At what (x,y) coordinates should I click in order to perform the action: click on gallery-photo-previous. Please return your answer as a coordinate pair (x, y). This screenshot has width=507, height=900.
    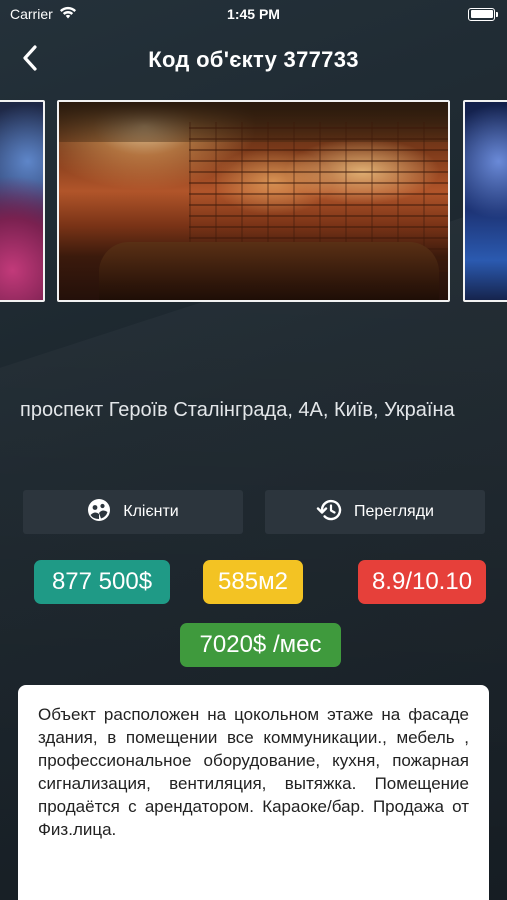
    Looking at the image, I should click on (22, 201).